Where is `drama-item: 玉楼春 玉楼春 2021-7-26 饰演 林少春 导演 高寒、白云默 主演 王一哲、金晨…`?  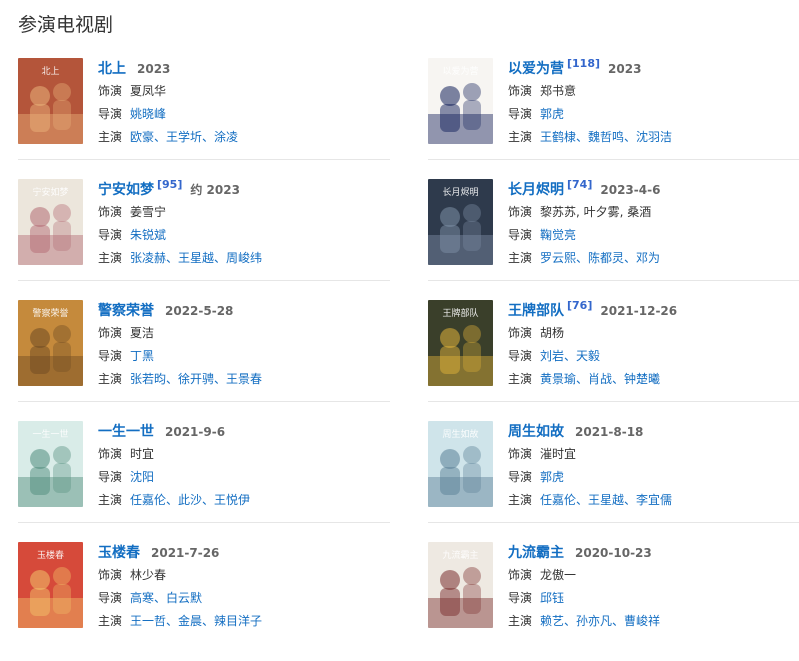 drama-item: 玉楼春 玉楼春 2021-7-26 饰演 林少春 导演 高寒、白云默 主演 王一哲、金晨… is located at coordinates (204, 600).